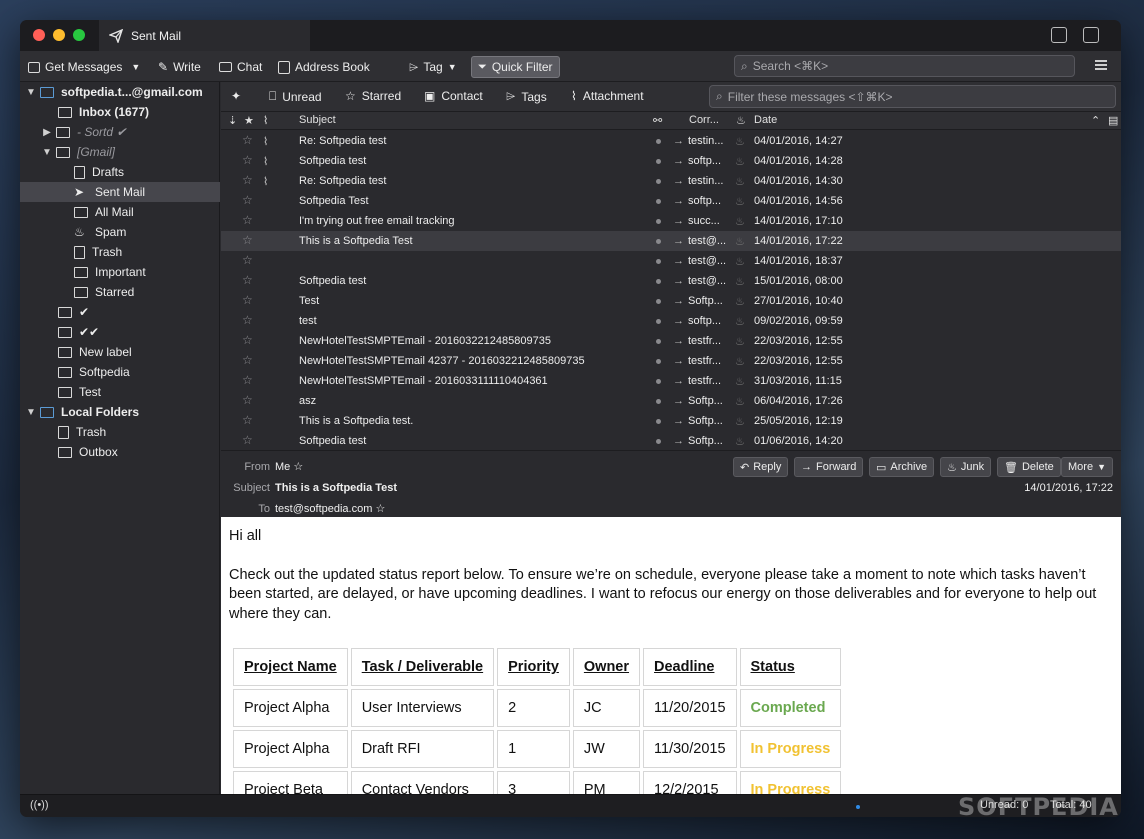 Image resolution: width=1144 pixels, height=839 pixels. What do you see at coordinates (966, 467) in the screenshot?
I see `junk-button: ♨ Junk` at bounding box center [966, 467].